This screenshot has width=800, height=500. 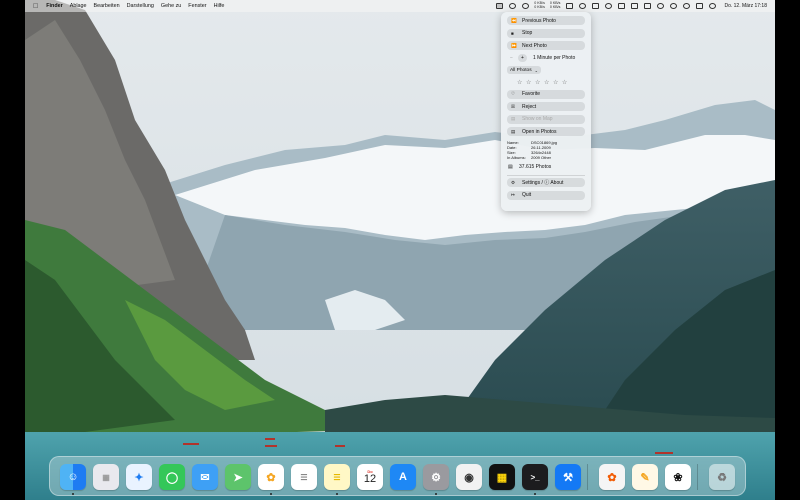 I want to click on photo-count: 37.615 Photos, so click(x=535, y=167).